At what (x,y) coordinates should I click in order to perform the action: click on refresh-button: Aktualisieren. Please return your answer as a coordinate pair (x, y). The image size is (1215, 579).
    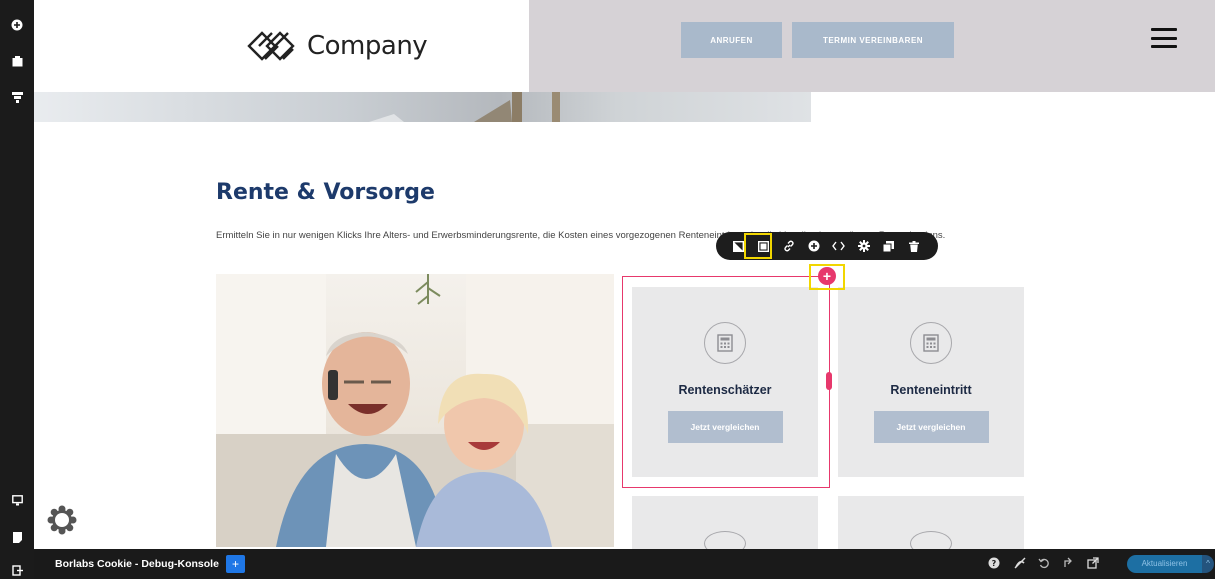
    Looking at the image, I should click on (1164, 564).